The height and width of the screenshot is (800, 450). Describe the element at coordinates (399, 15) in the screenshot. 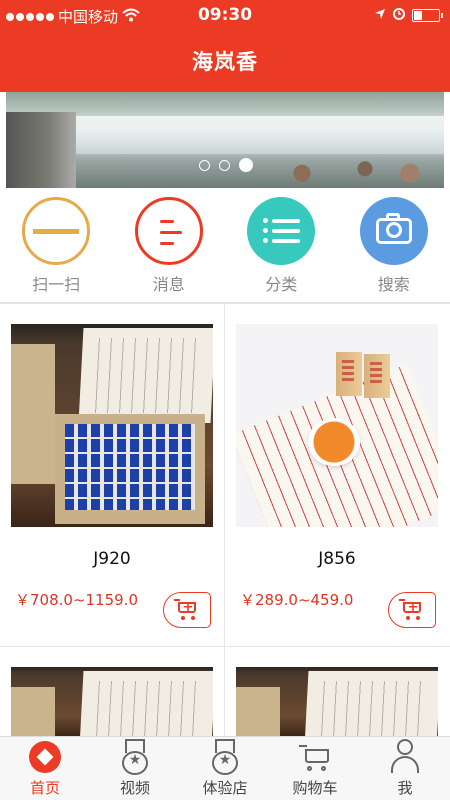

I see `alarm-icon` at that location.